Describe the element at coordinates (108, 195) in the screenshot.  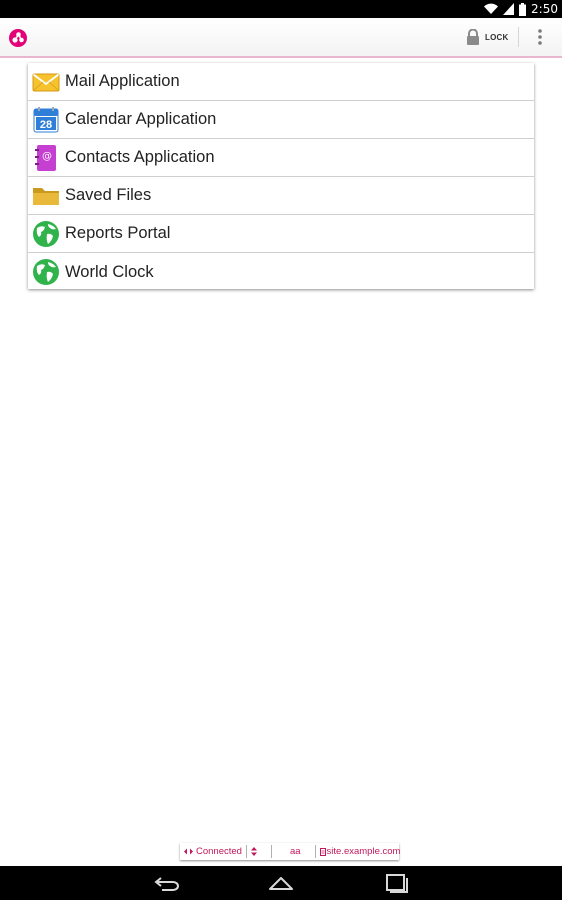
I see `list-item-label: Saved Files` at that location.